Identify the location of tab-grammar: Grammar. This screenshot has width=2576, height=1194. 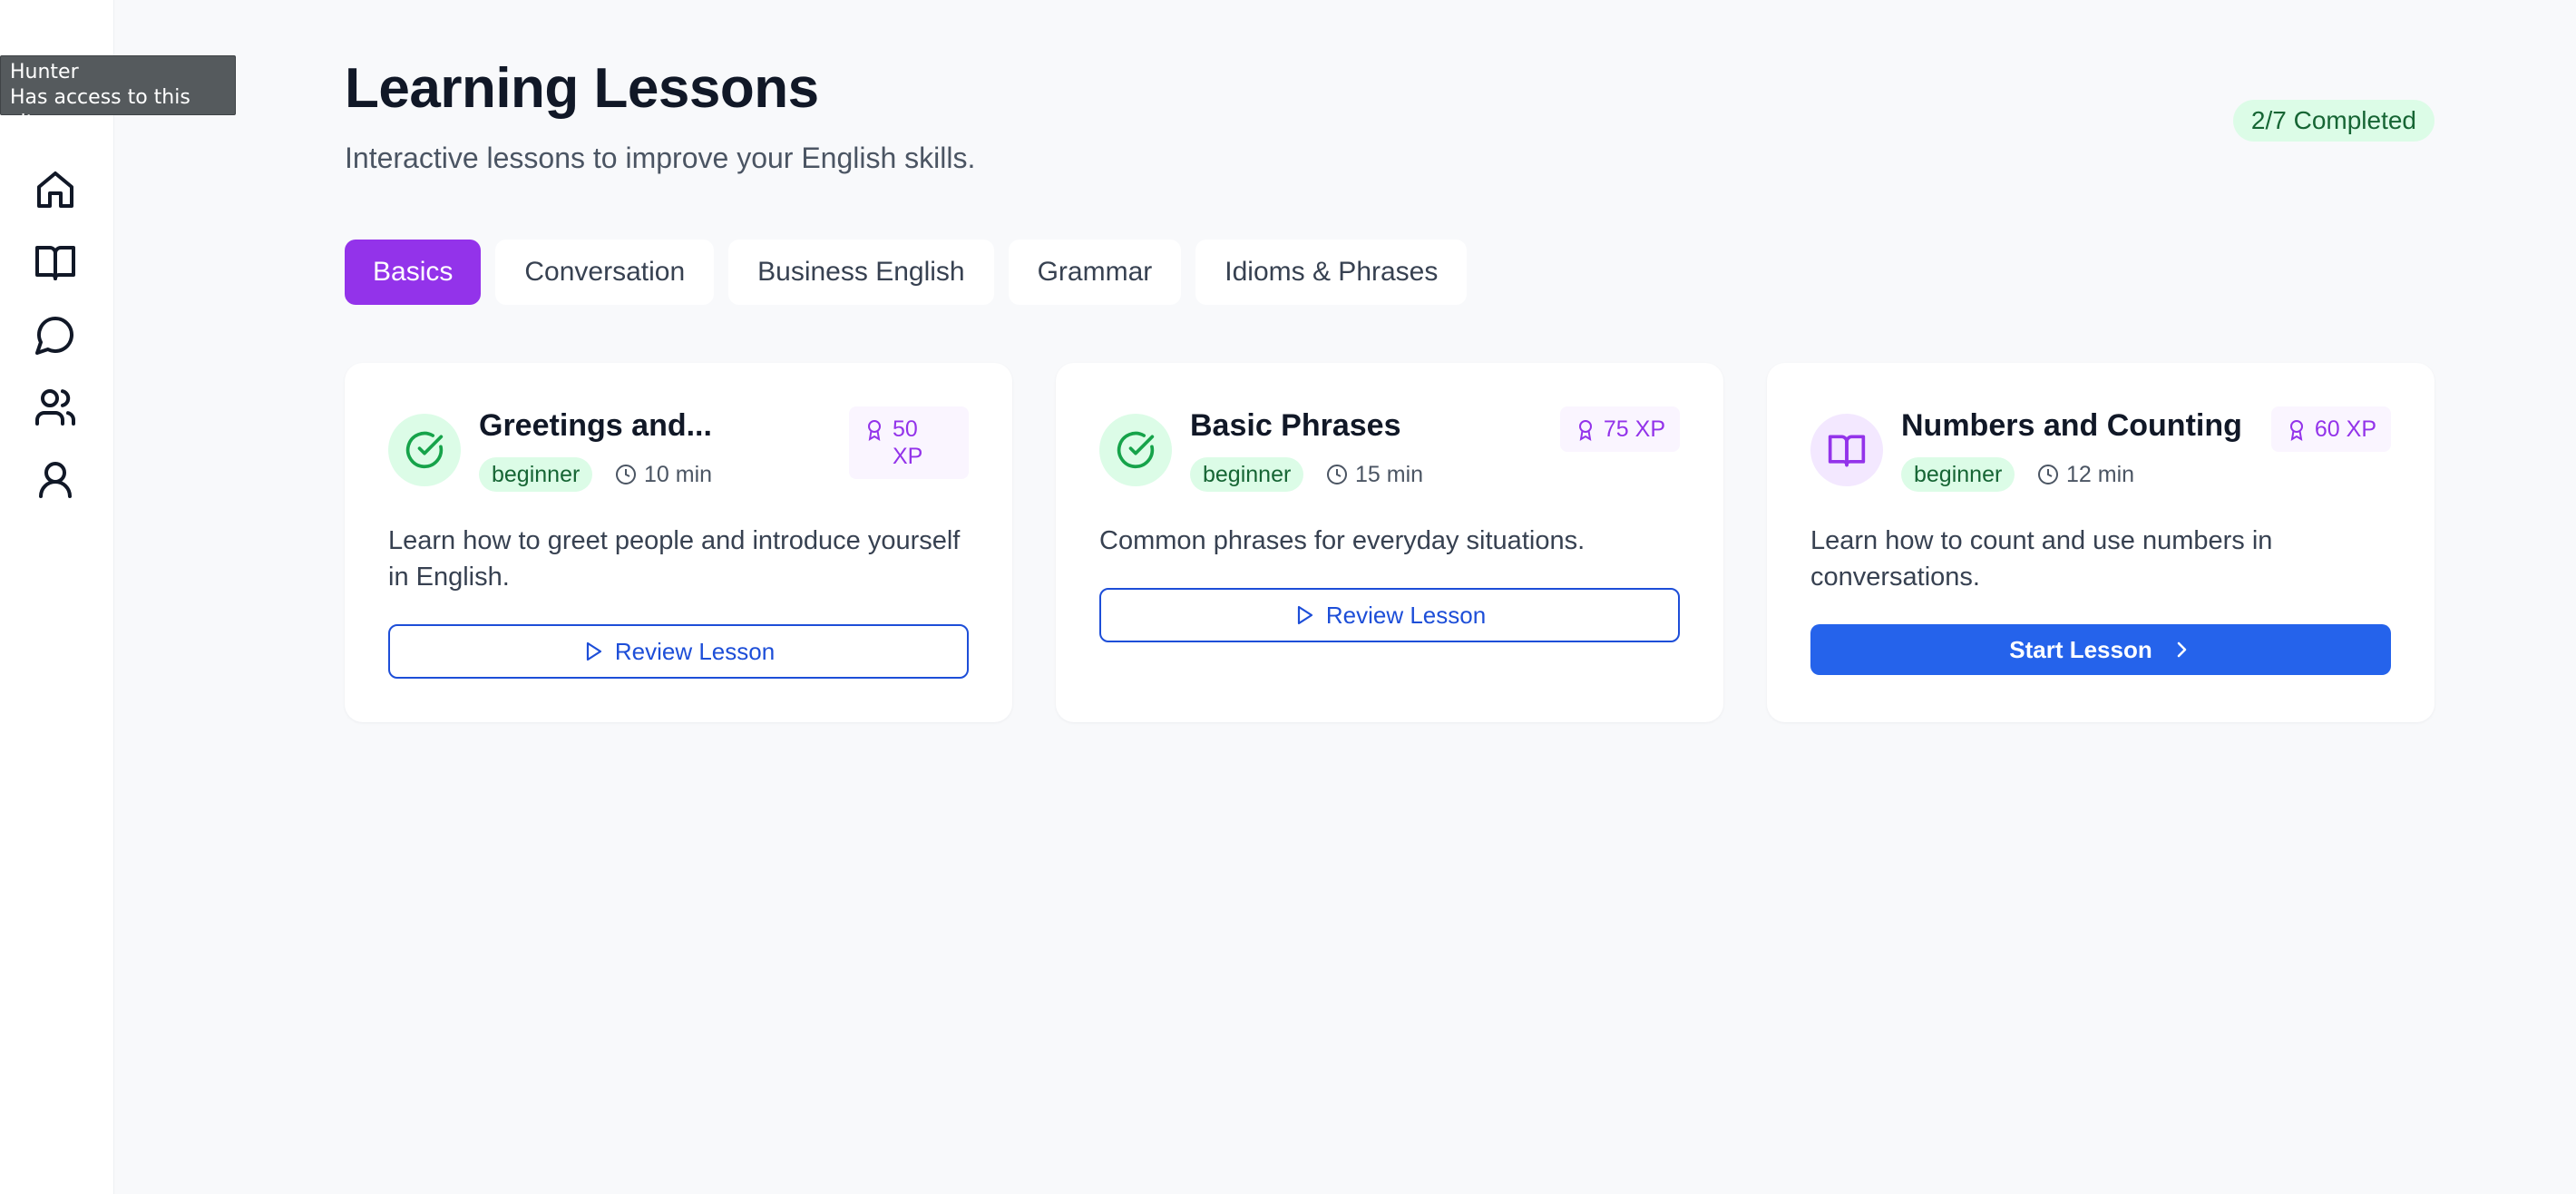
(1095, 272).